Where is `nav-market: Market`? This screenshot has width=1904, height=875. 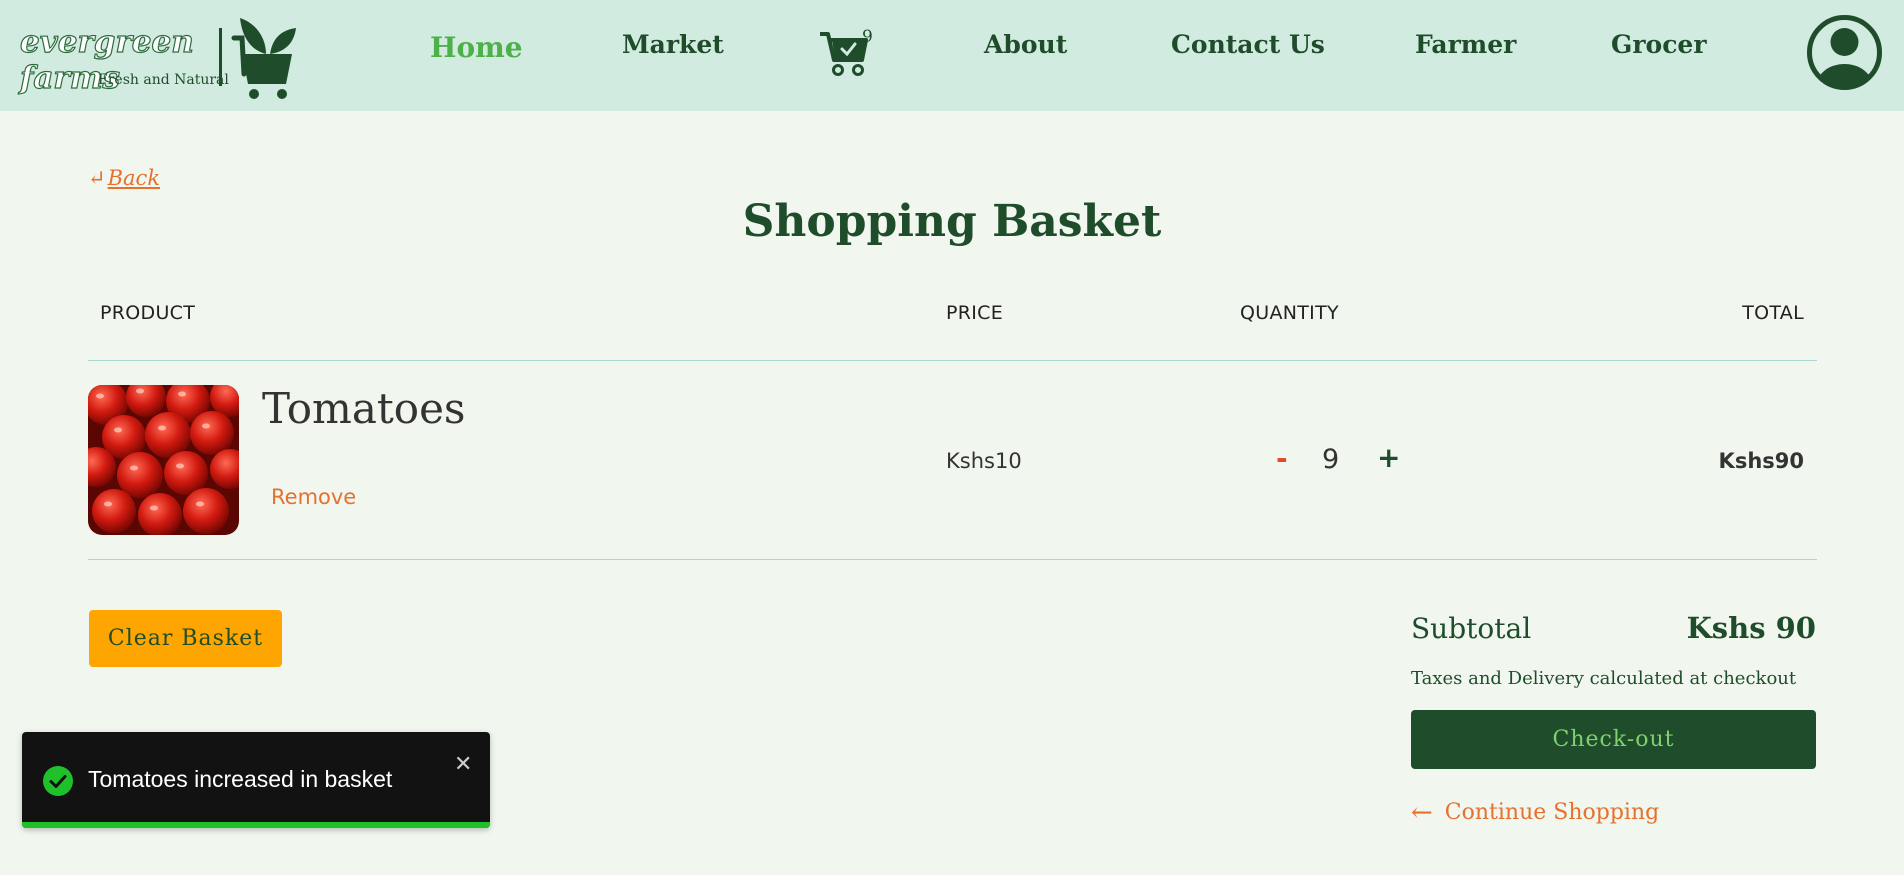 nav-market: Market is located at coordinates (673, 44).